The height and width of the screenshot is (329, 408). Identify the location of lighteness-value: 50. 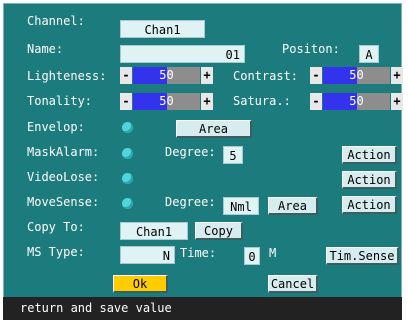
(166, 75).